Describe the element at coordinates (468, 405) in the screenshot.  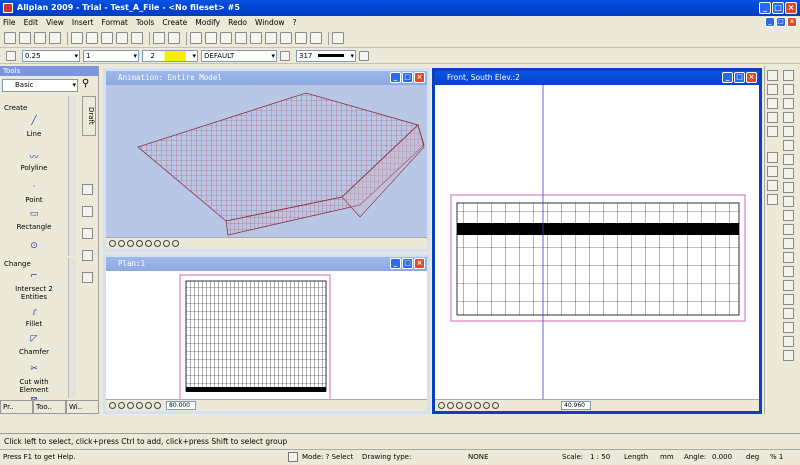
I see `elevation-zoom-out-icon` at that location.